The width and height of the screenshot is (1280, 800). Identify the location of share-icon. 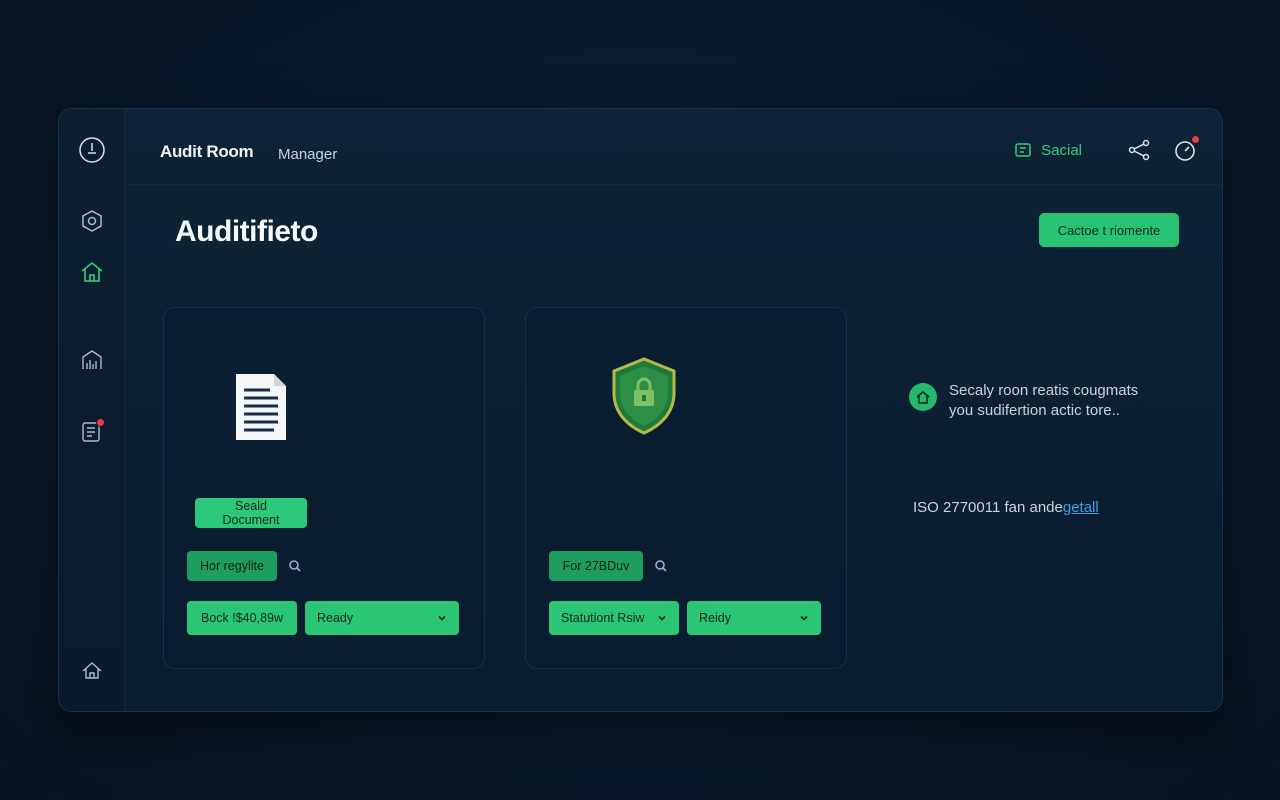
(1139, 150).